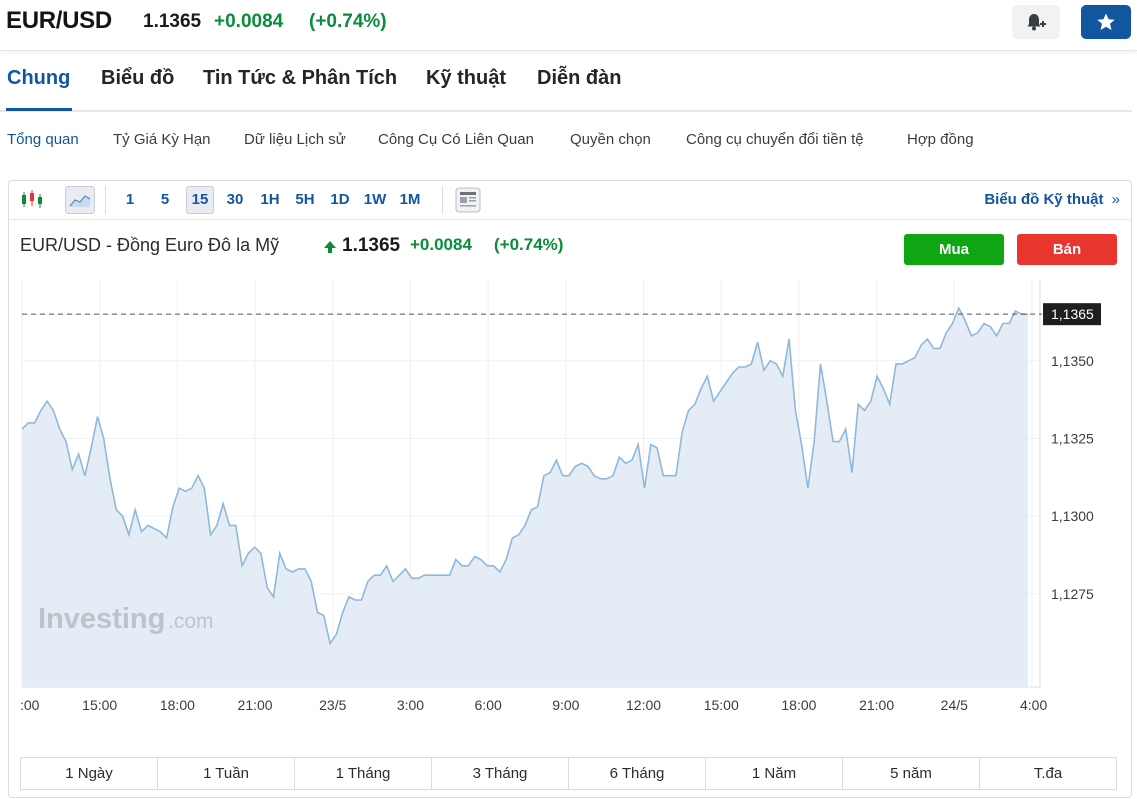 Image resolution: width=1137 pixels, height=799 pixels. What do you see at coordinates (226, 773) in the screenshot?
I see `range-1-week: 1 Tuần` at bounding box center [226, 773].